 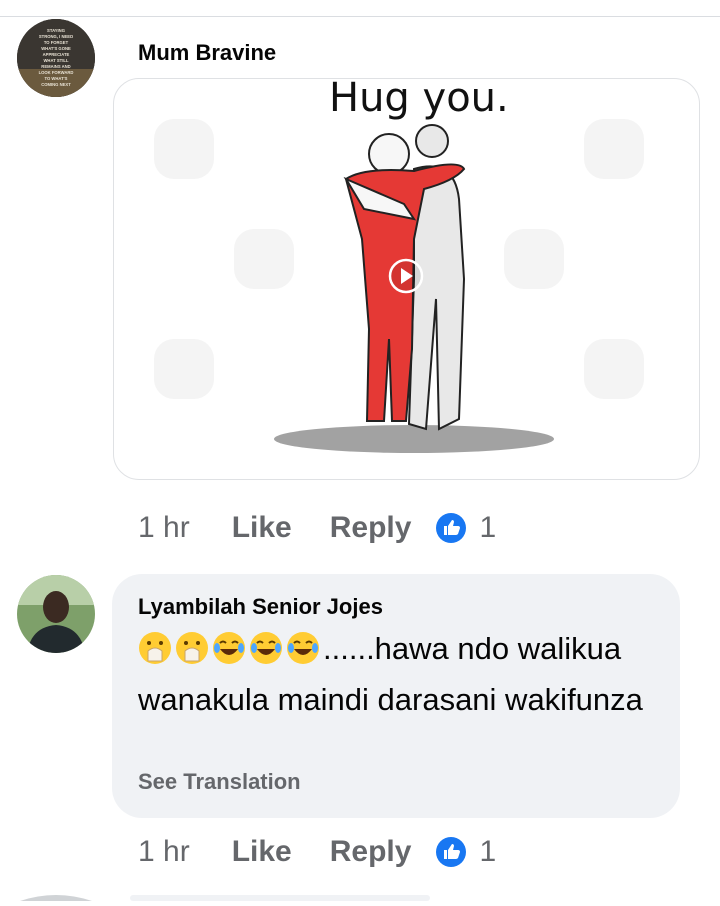 I want to click on avatar-image, so click(x=56, y=614).